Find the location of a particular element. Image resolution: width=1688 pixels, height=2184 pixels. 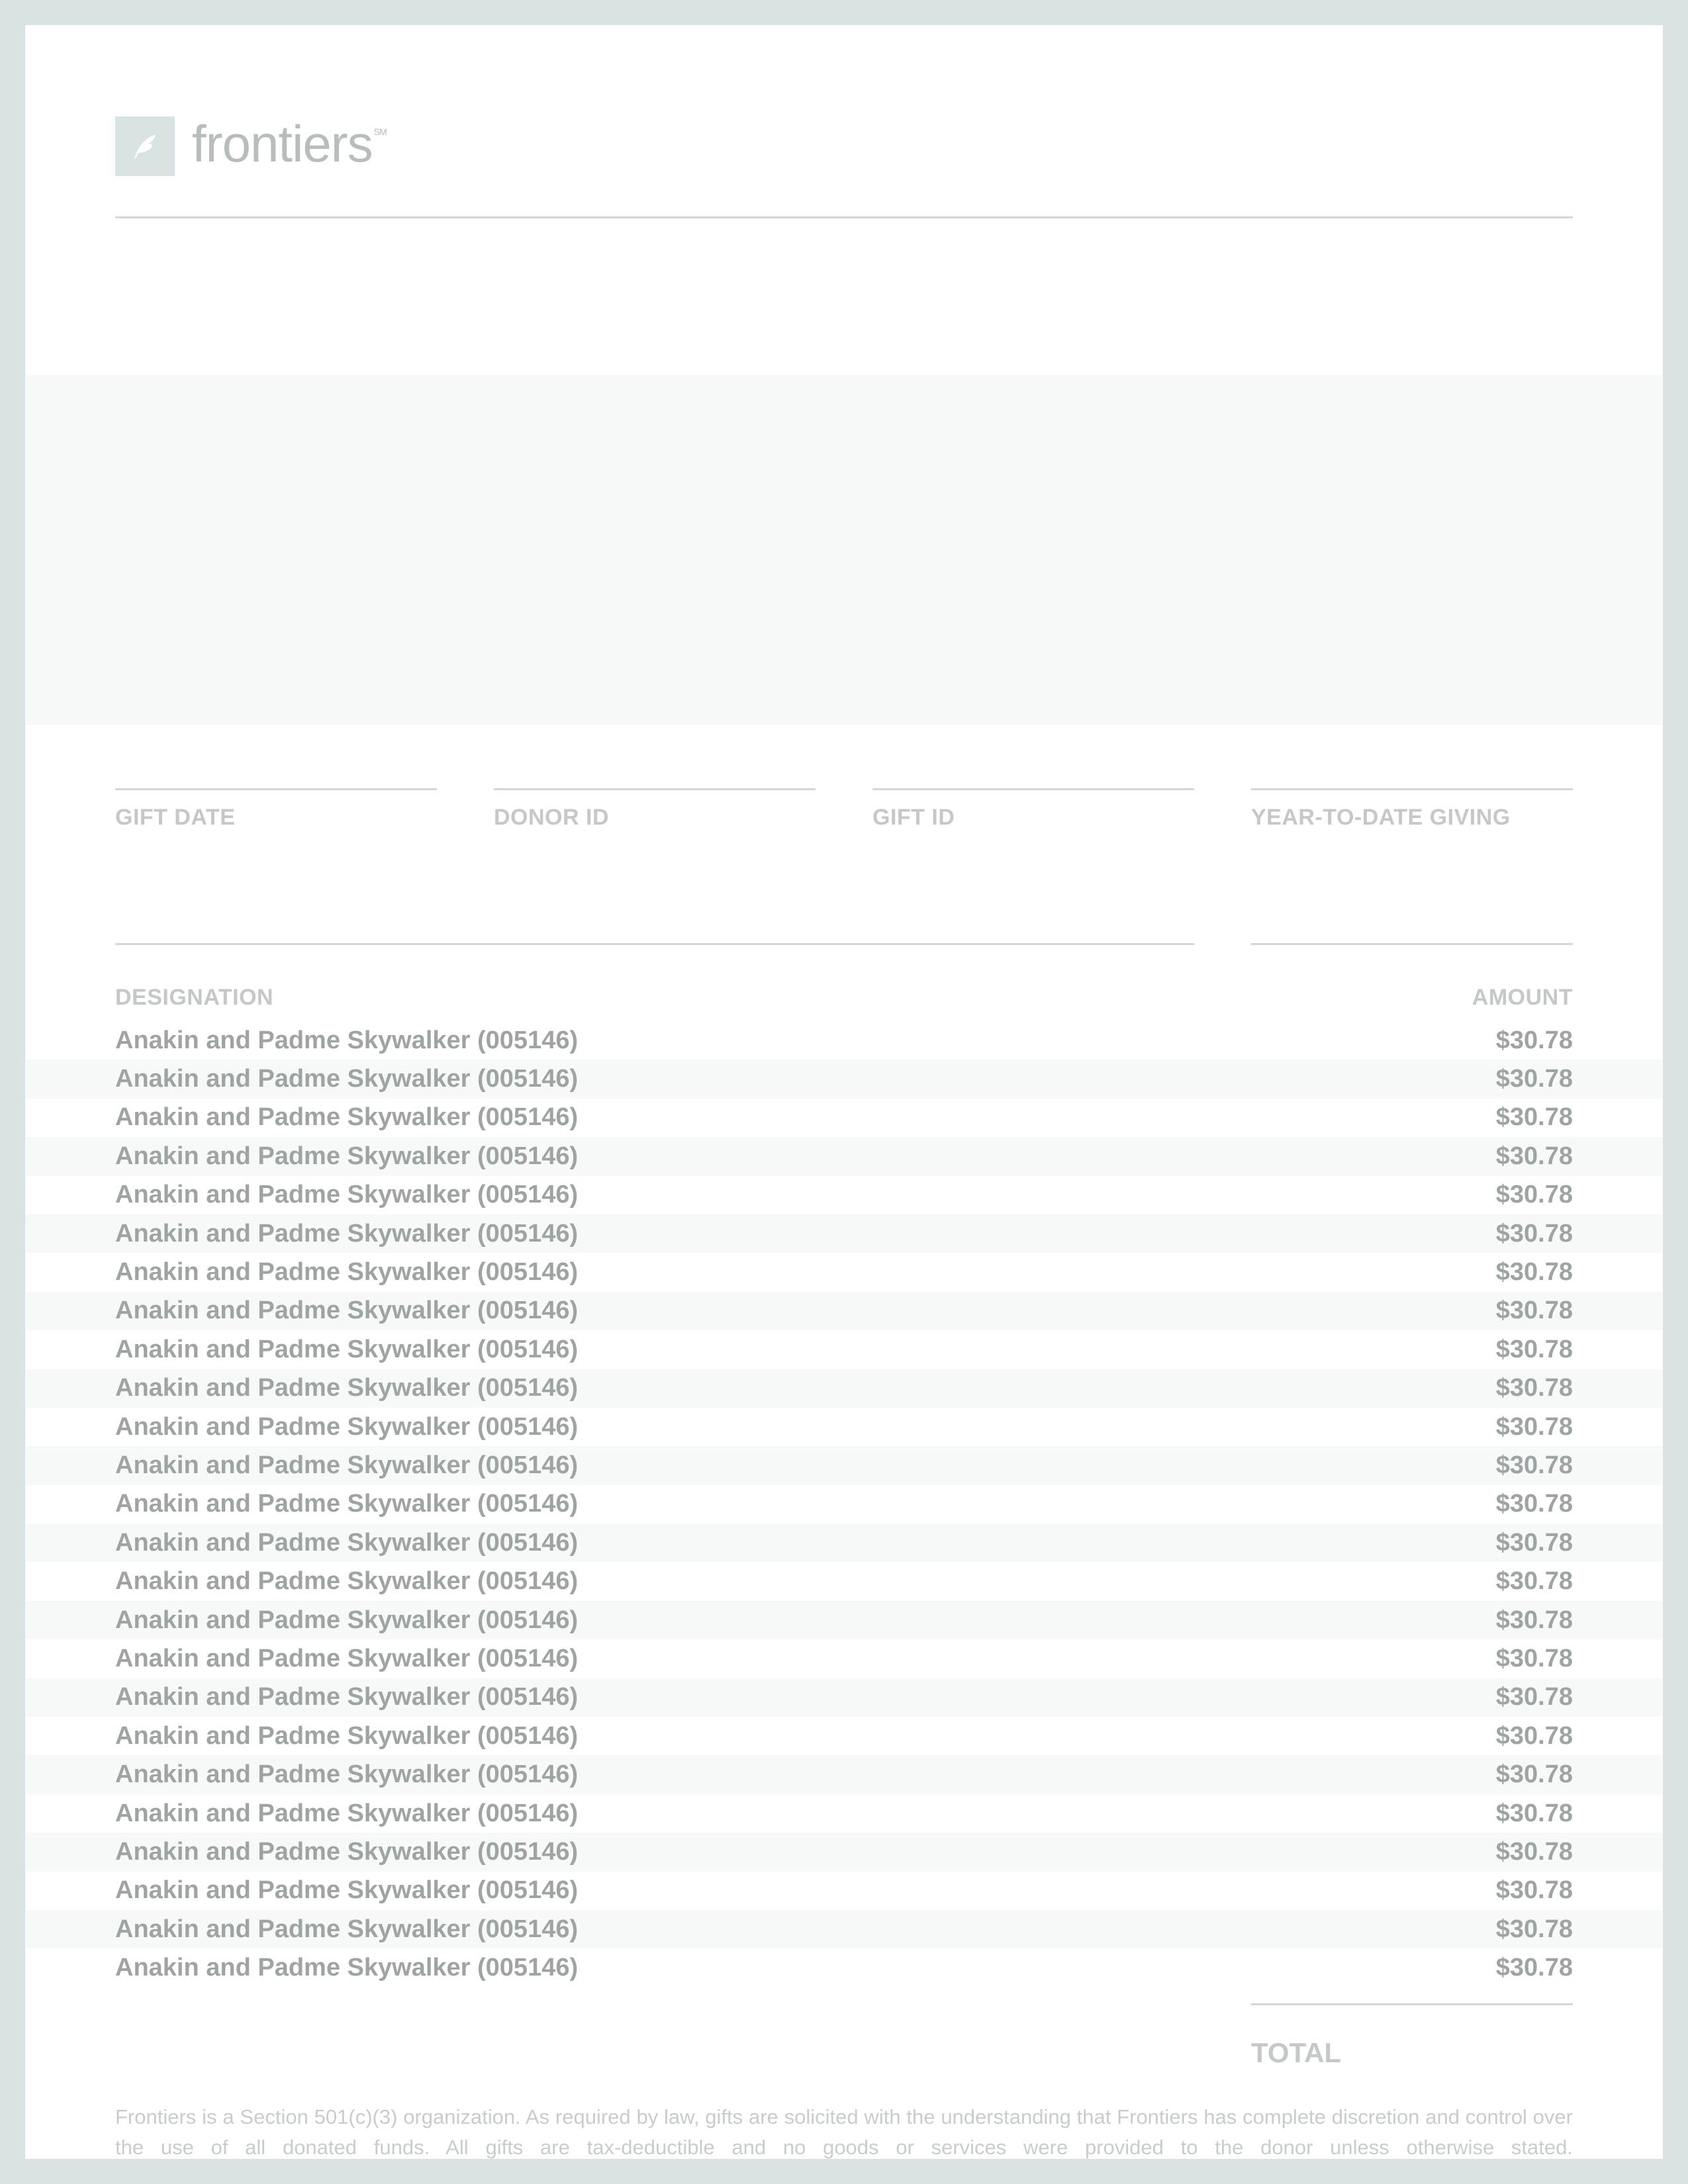

service-mark: SM is located at coordinates (380, 131).